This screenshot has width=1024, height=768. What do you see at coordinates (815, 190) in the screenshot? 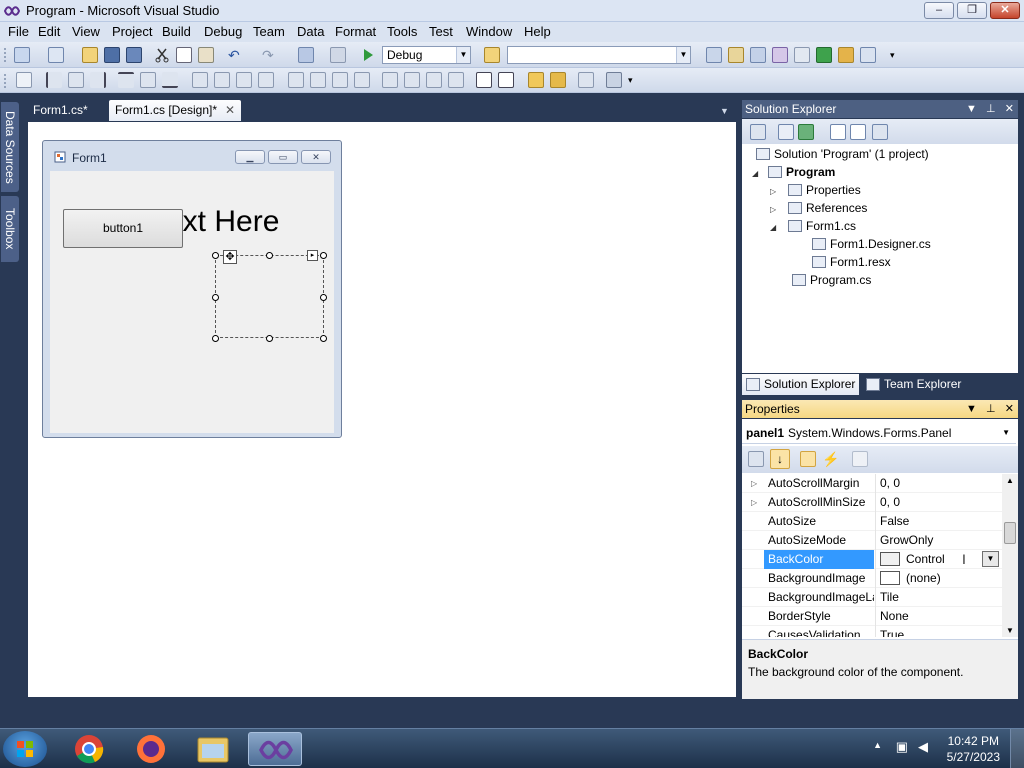
I see `tree-item-properties: ▷ Properties` at bounding box center [815, 190].